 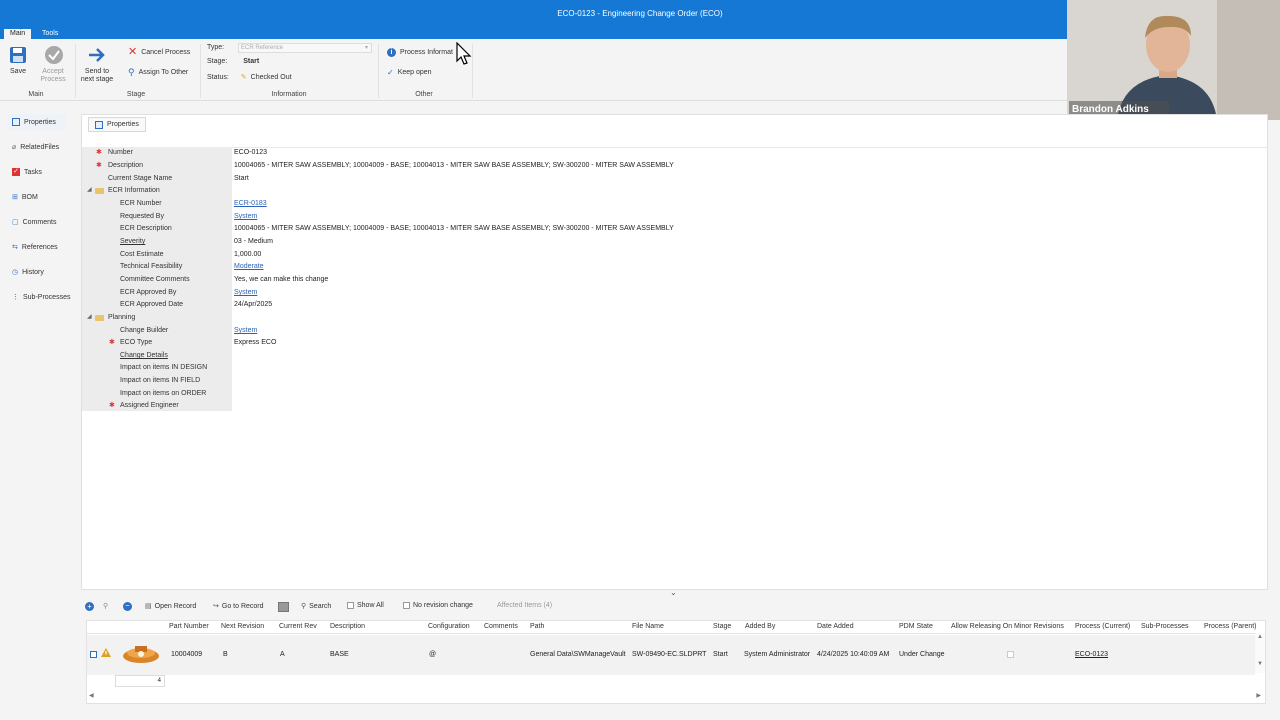 I want to click on sidebar-item-bom: ⊞ BOM, so click(x=25, y=197).